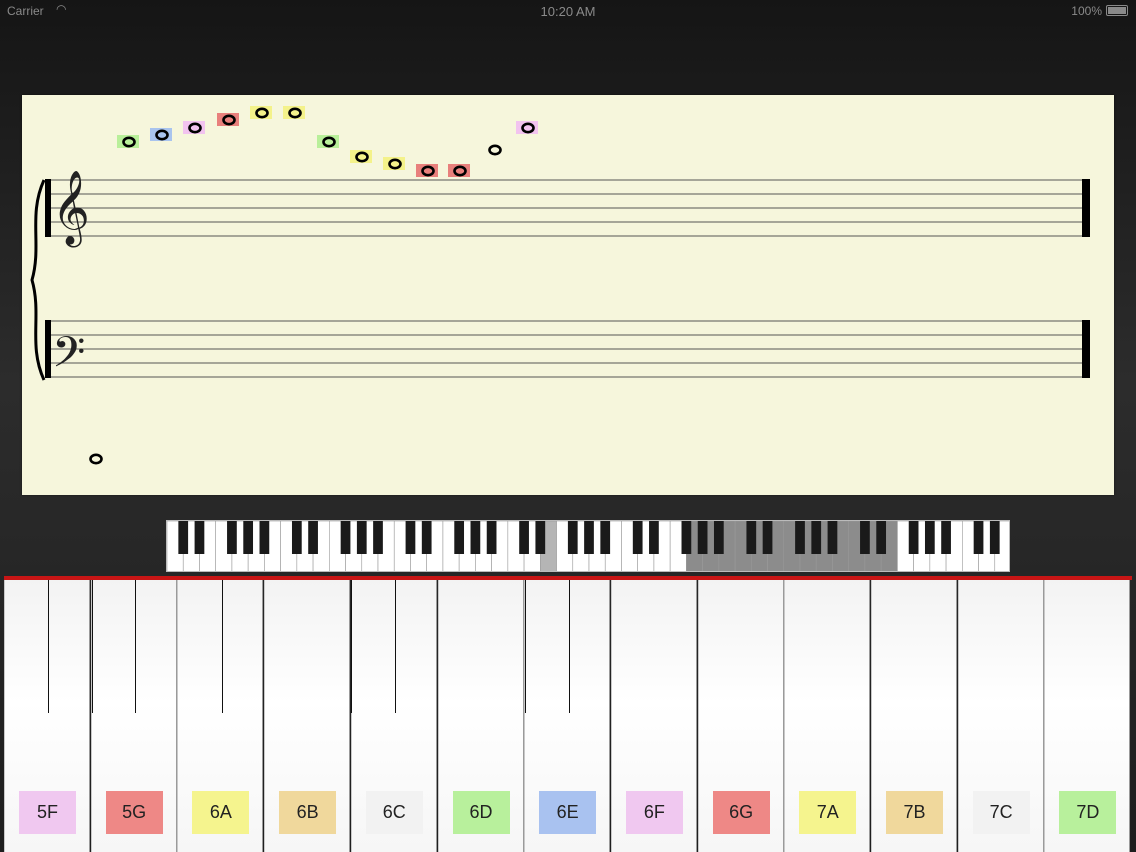  I want to click on key-label: 6E, so click(568, 812).